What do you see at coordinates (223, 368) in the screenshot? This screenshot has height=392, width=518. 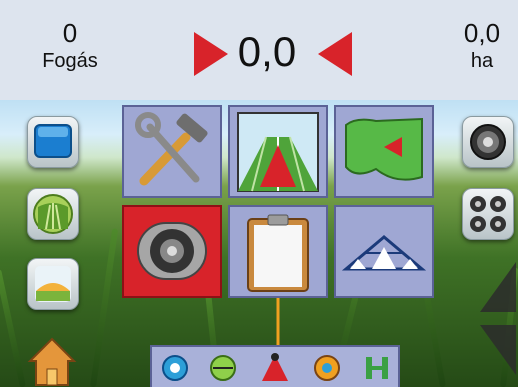 I see `align-icon` at bounding box center [223, 368].